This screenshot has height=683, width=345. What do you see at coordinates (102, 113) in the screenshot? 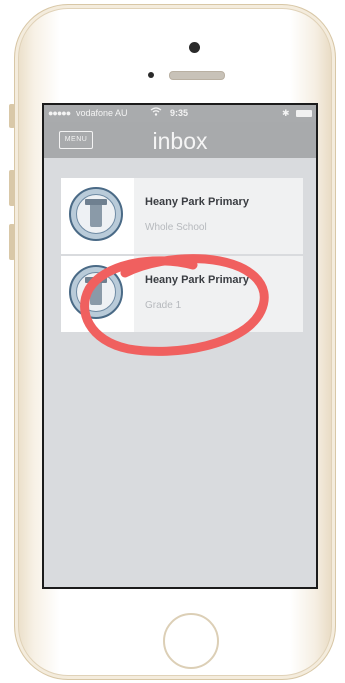
I see `carrier-label: vodafone AU` at bounding box center [102, 113].